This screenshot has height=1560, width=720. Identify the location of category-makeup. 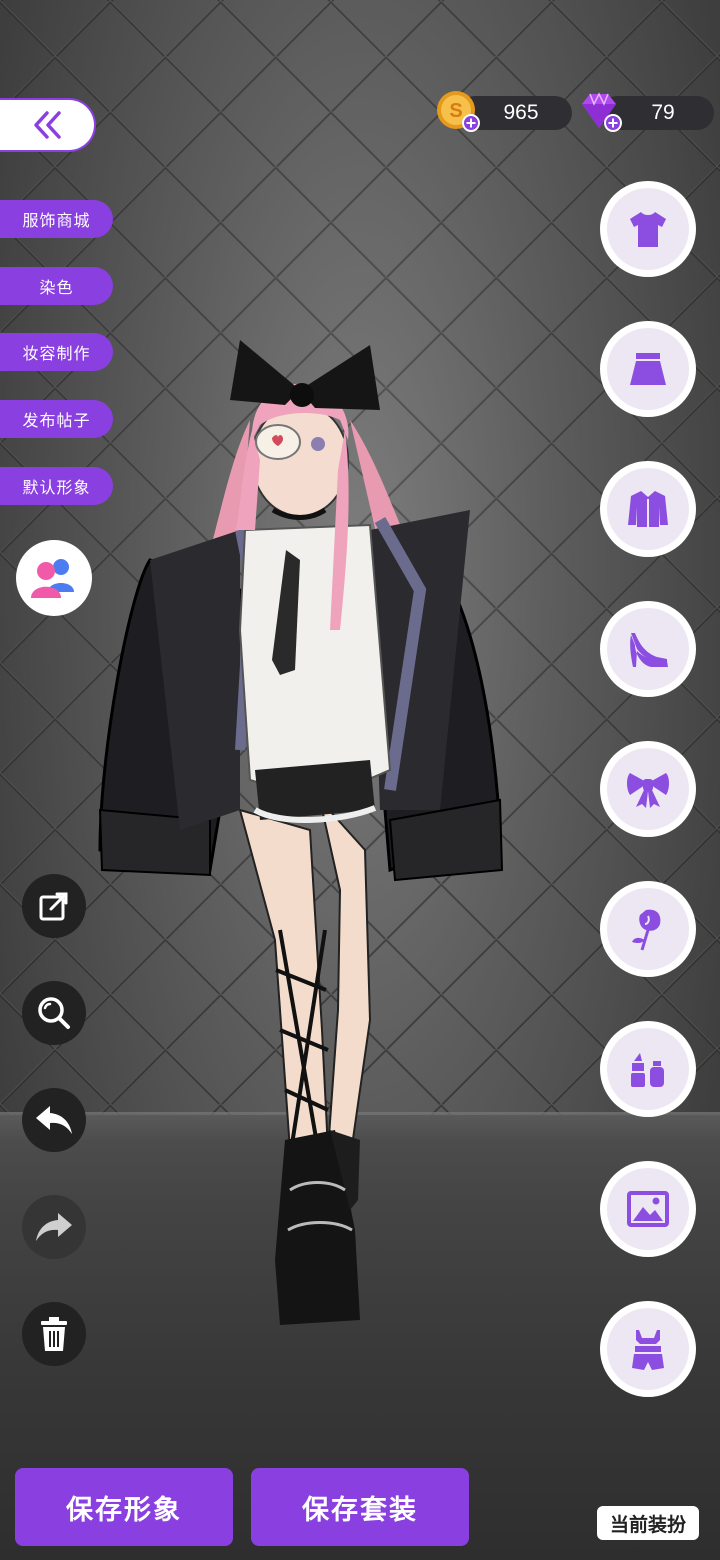
(648, 1069).